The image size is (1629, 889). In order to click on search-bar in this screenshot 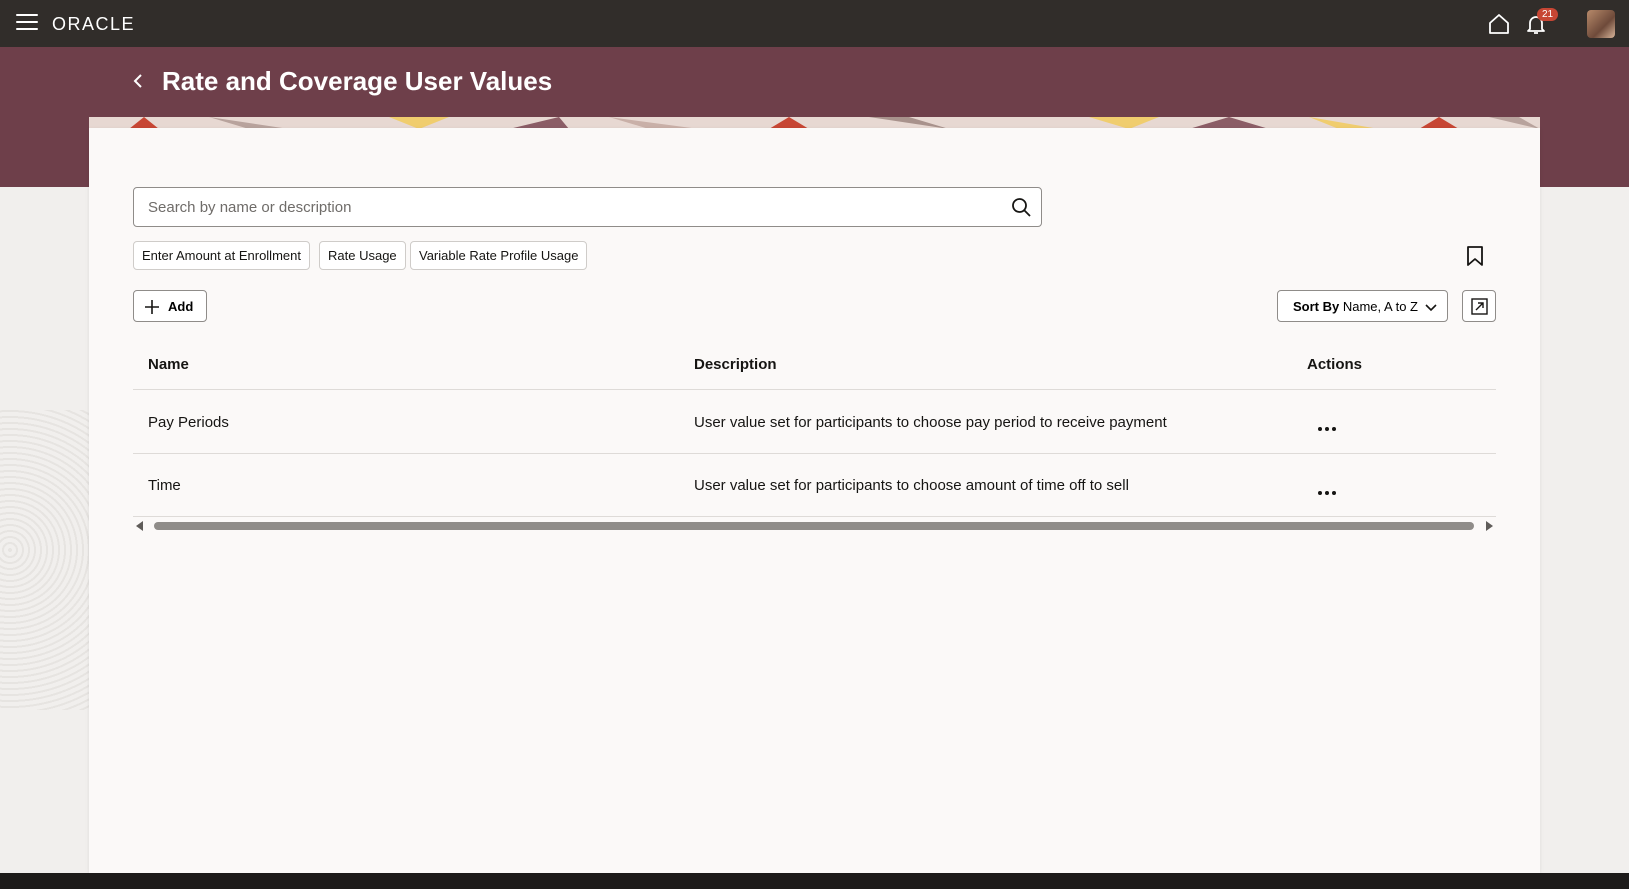, I will do `click(587, 207)`.